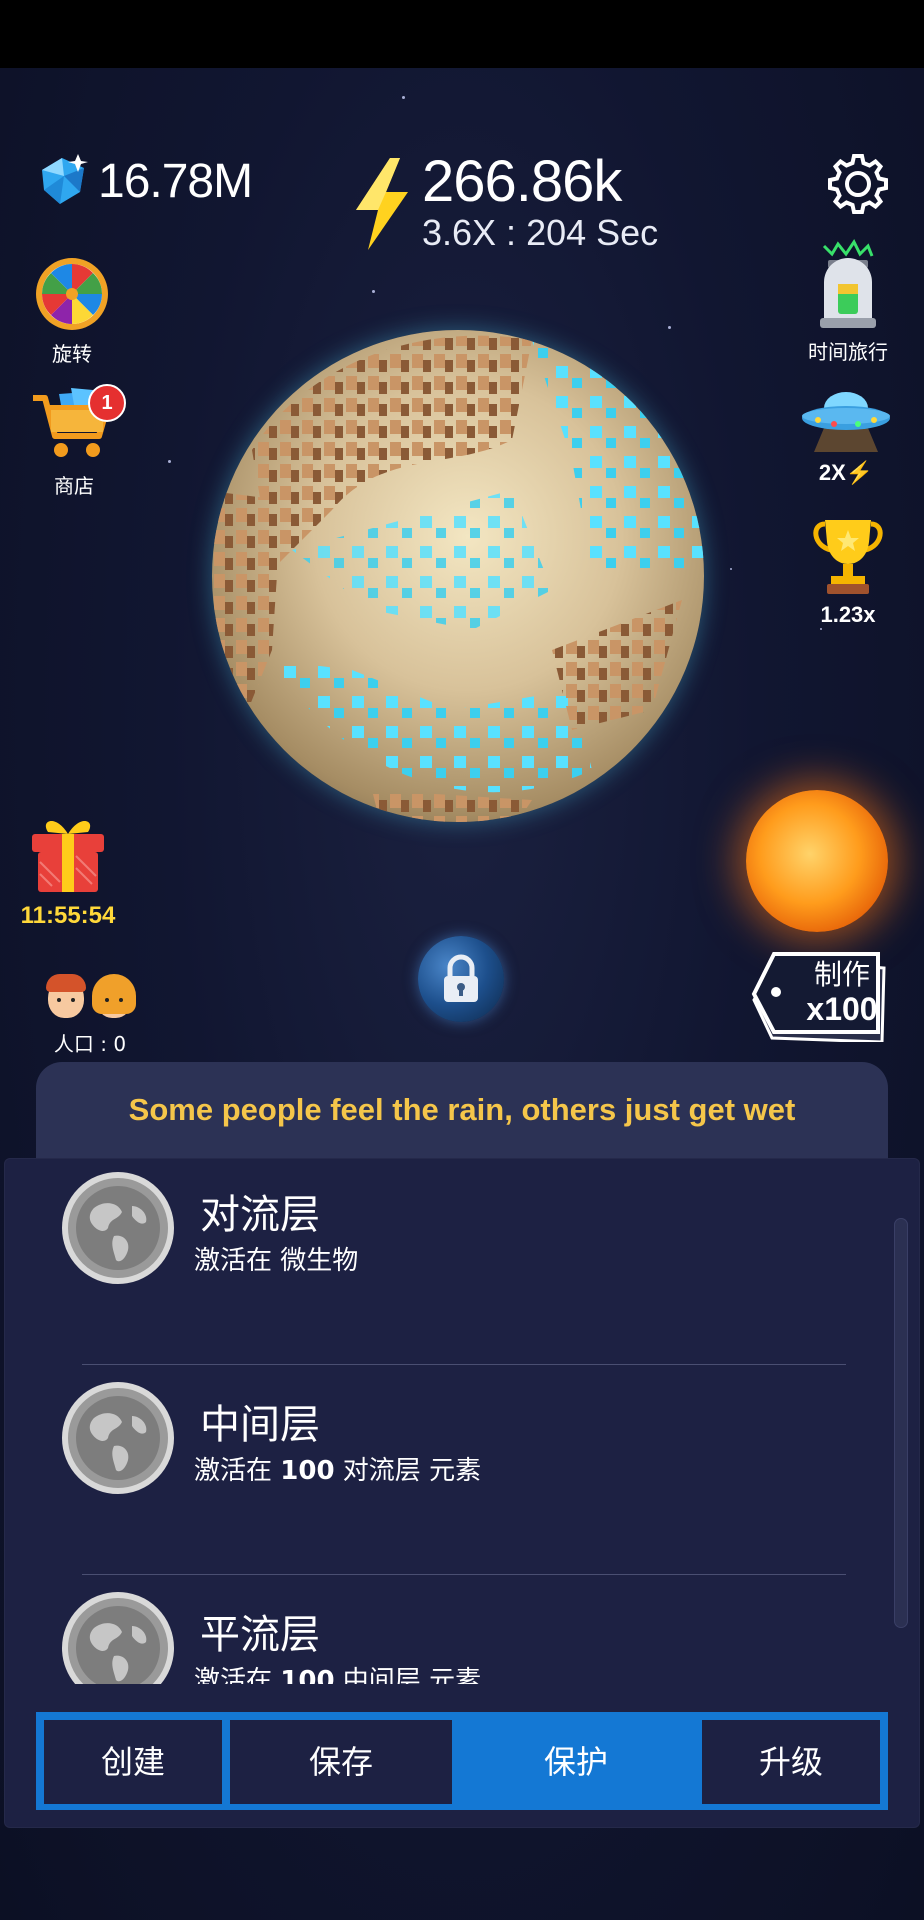  Describe the element at coordinates (90, 1044) in the screenshot. I see `population-label: 人口 : 0` at that location.